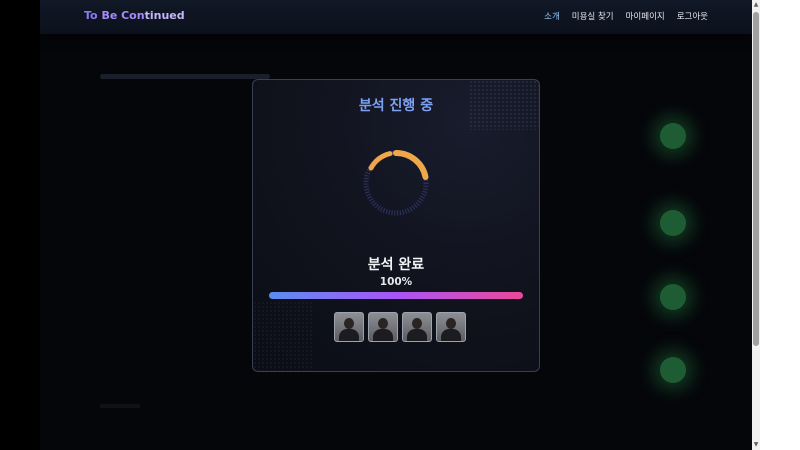 This screenshot has width=800, height=450. Describe the element at coordinates (593, 16) in the screenshot. I see `nav-item-find-salon: 미용실 찾기` at that location.